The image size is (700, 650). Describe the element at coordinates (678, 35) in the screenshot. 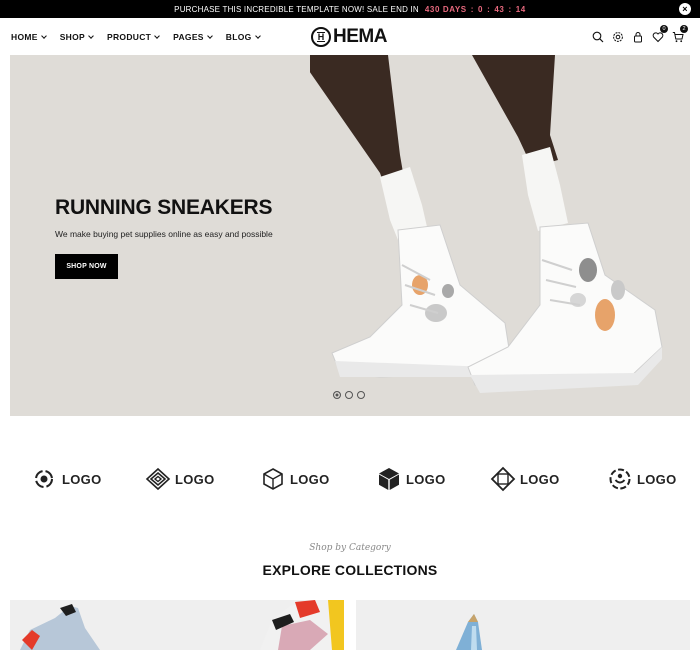

I see `cart-icon: 2` at that location.